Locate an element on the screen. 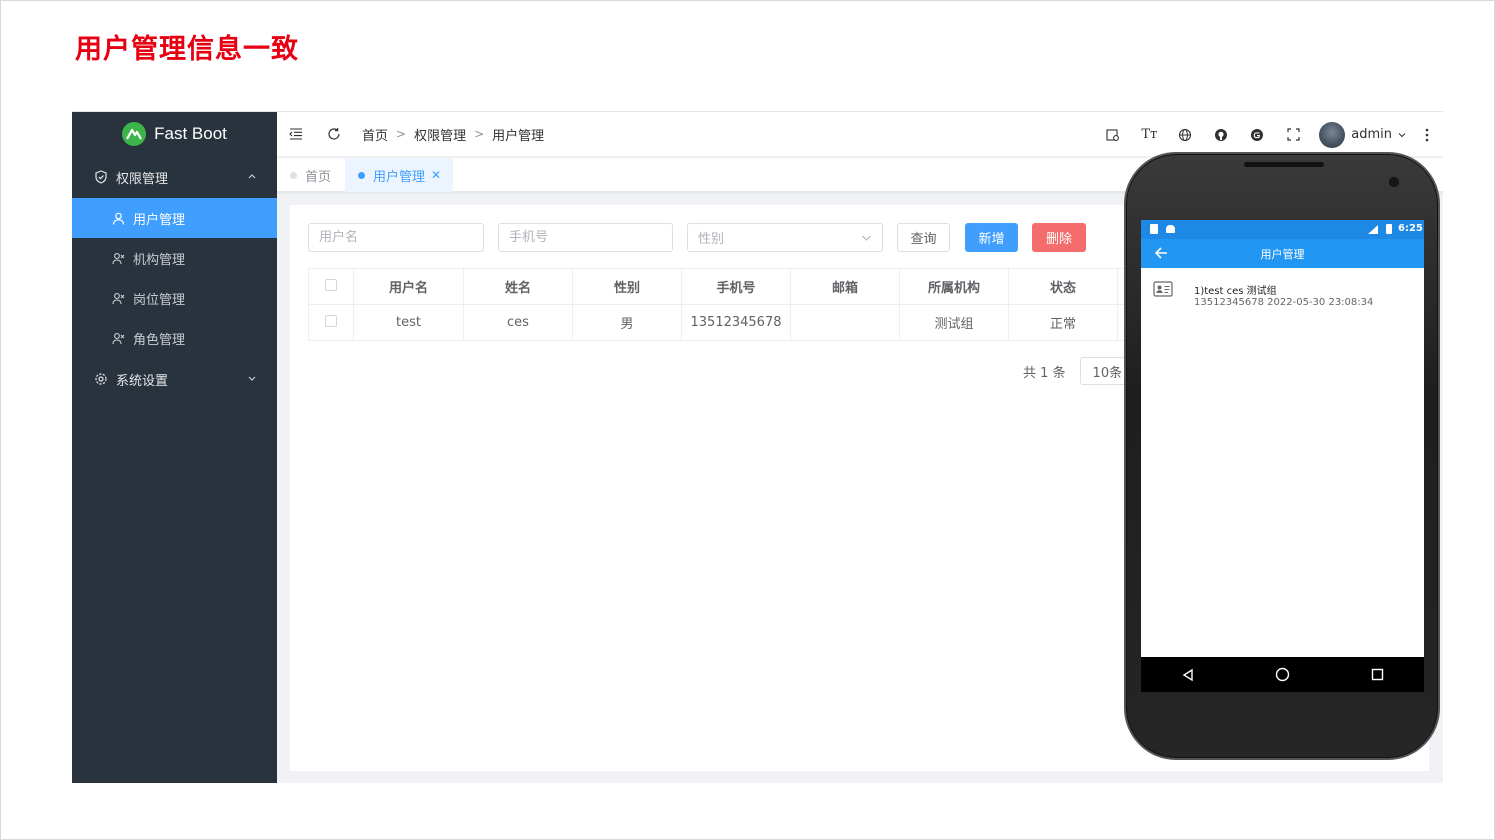 Image resolution: width=1495 pixels, height=840 pixels. role-icon is located at coordinates (118, 338).